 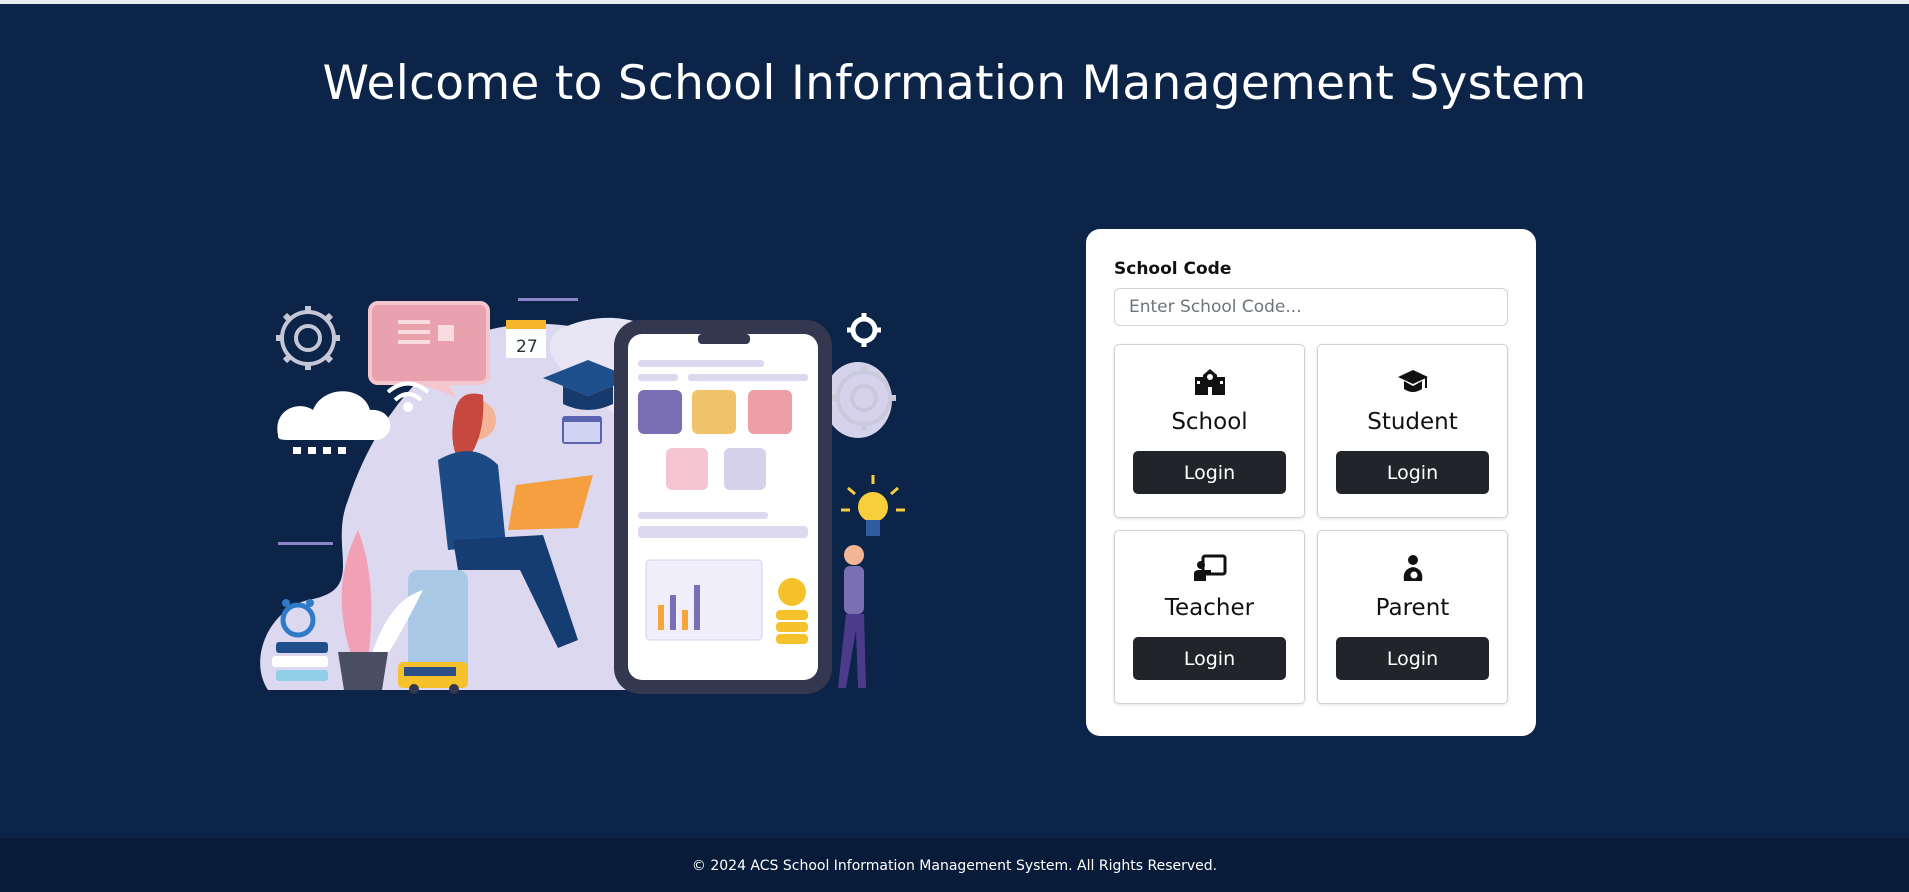 I want to click on parent-child-icon, so click(x=1412, y=568).